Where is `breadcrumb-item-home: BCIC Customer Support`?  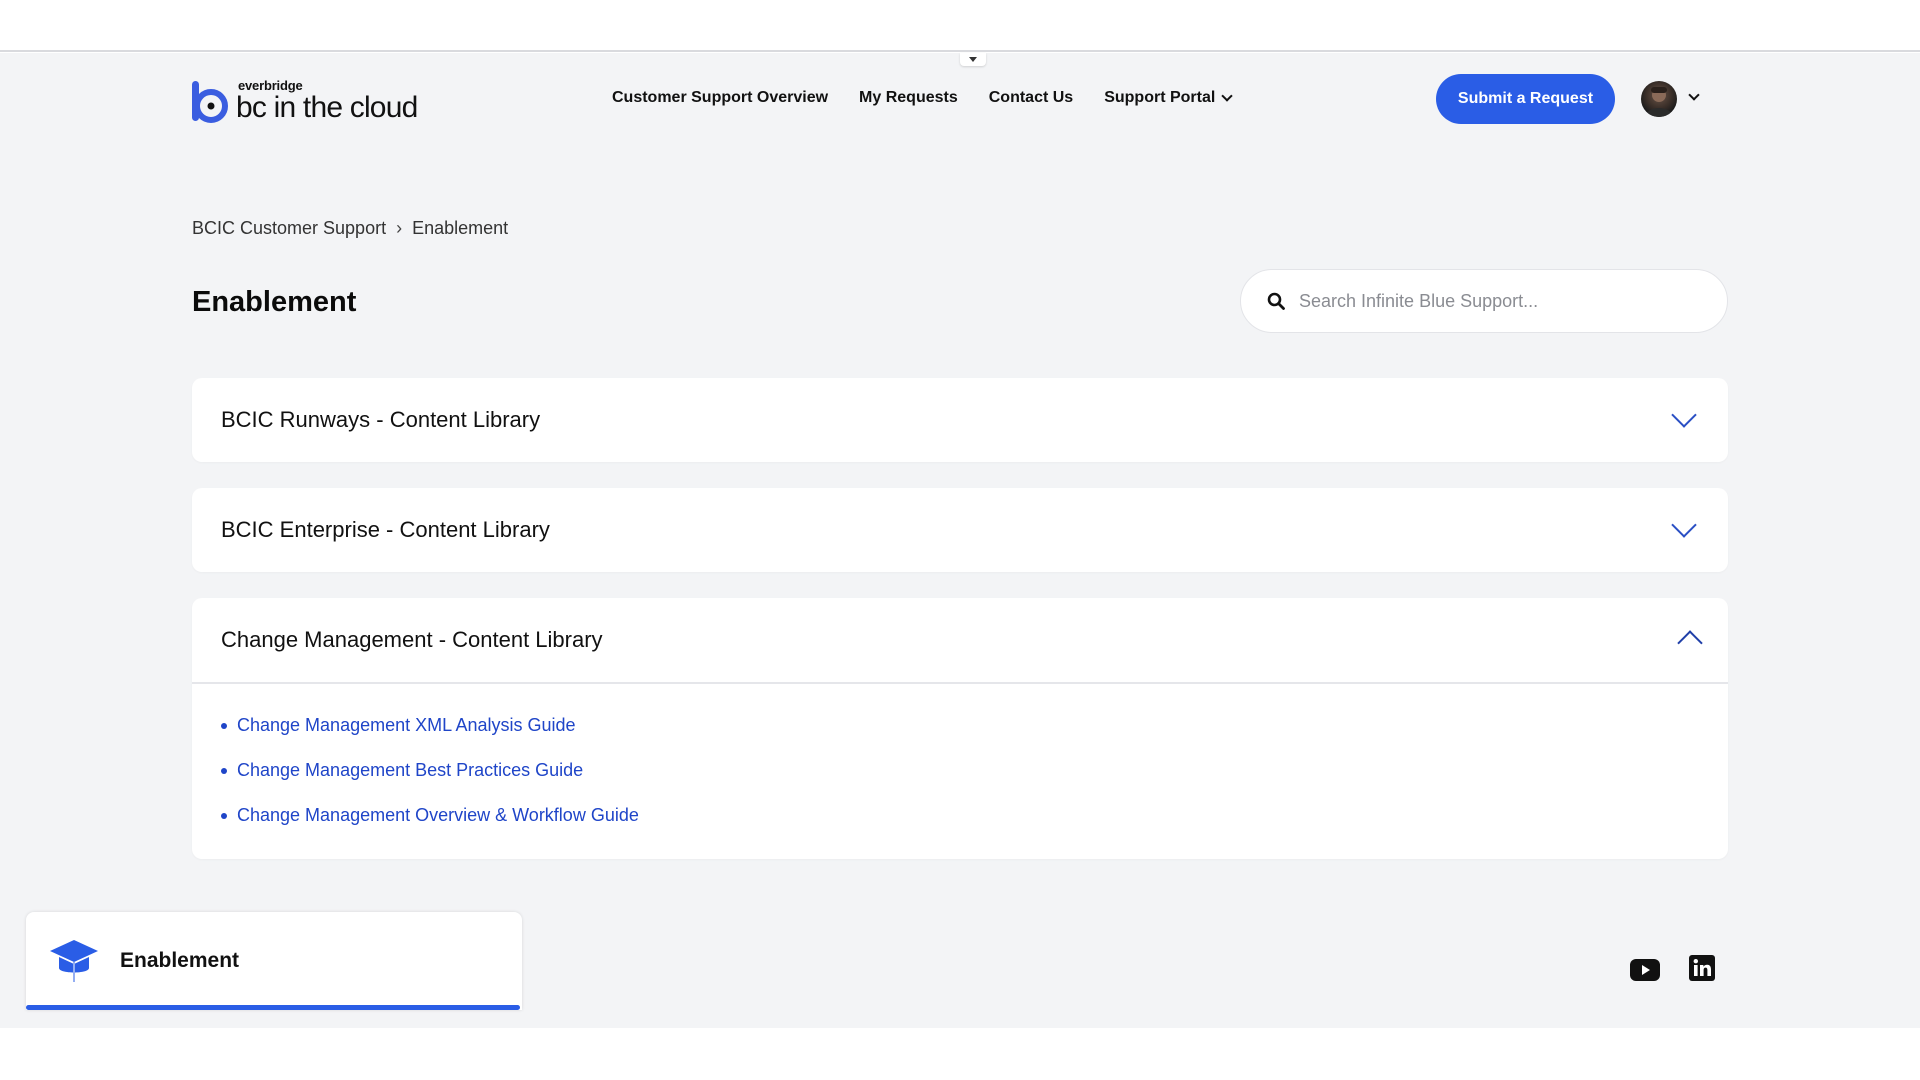 breadcrumb-item-home: BCIC Customer Support is located at coordinates (289, 228).